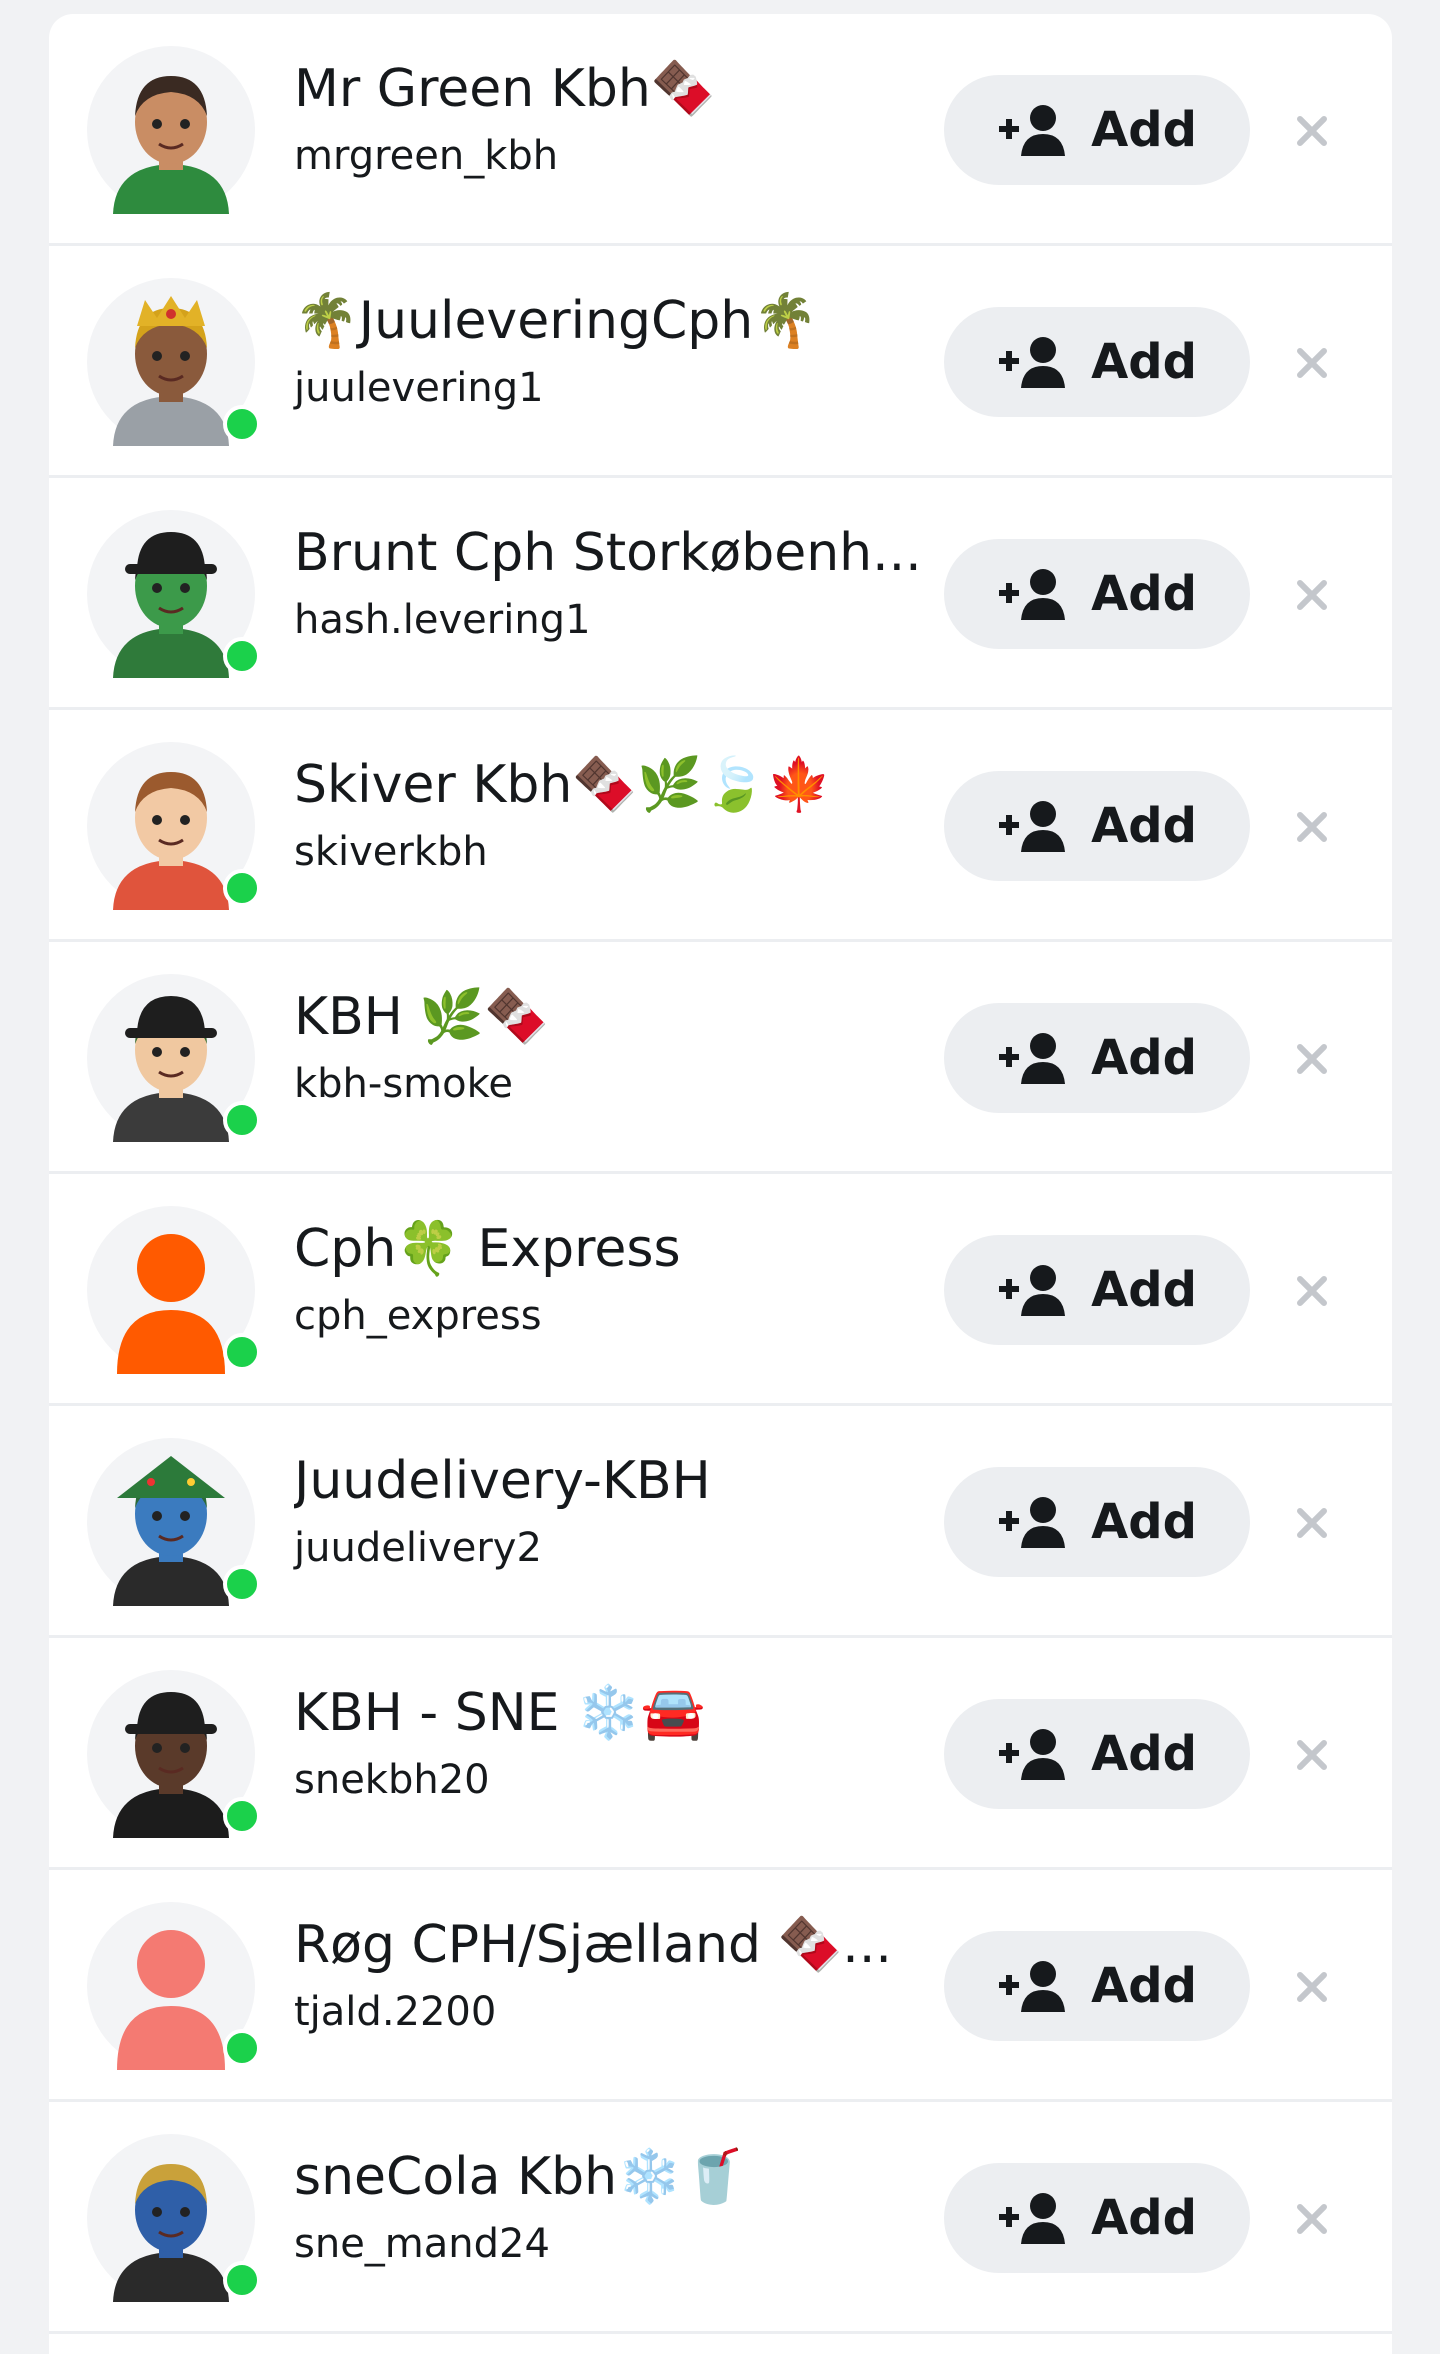 The image size is (1440, 2354). I want to click on user-info: Brunt Cph Storkøbenh... hash.levering1, so click(614, 585).